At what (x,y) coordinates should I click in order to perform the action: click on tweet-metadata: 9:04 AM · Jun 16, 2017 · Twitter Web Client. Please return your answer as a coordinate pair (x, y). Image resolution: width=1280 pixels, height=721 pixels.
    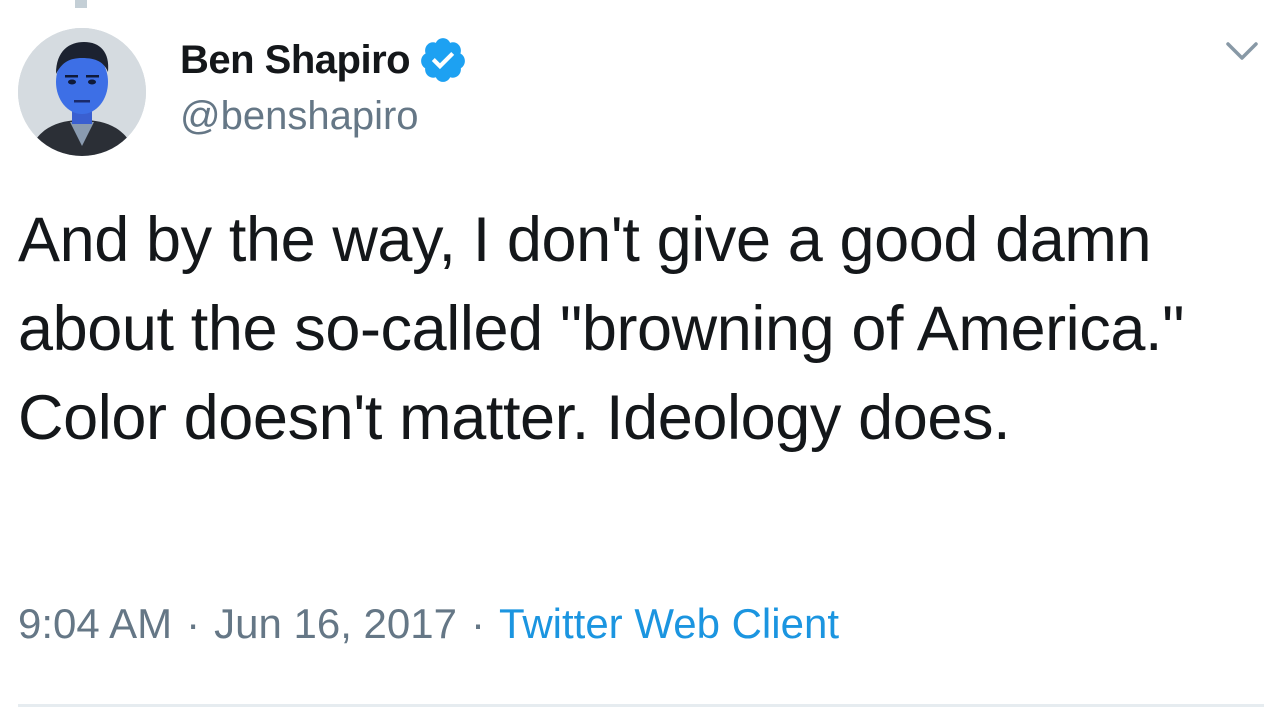
    Looking at the image, I should click on (428, 624).